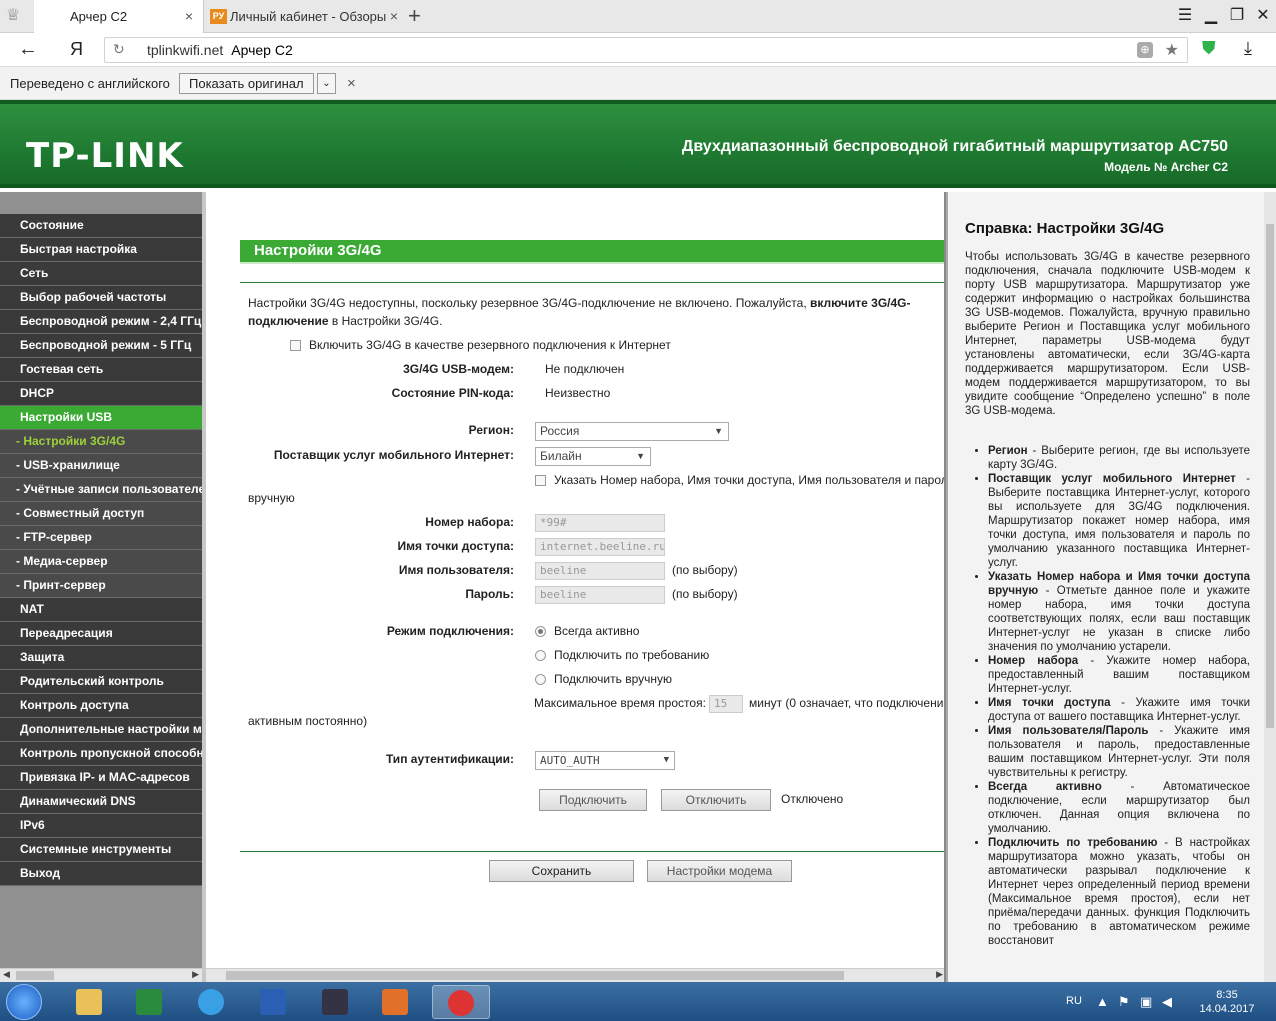  I want to click on tab-lichnyi-kabinet: РУ Личный кабинет - Обзоры ×, so click(302, 16).